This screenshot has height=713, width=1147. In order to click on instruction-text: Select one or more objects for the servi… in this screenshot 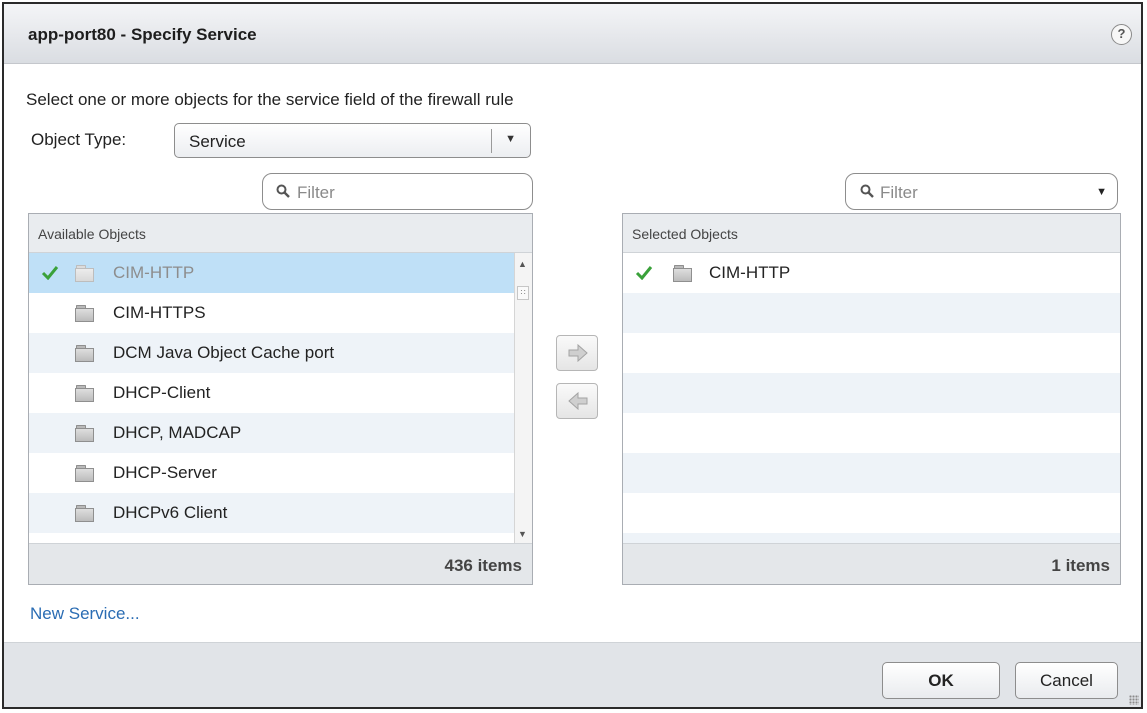, I will do `click(270, 99)`.